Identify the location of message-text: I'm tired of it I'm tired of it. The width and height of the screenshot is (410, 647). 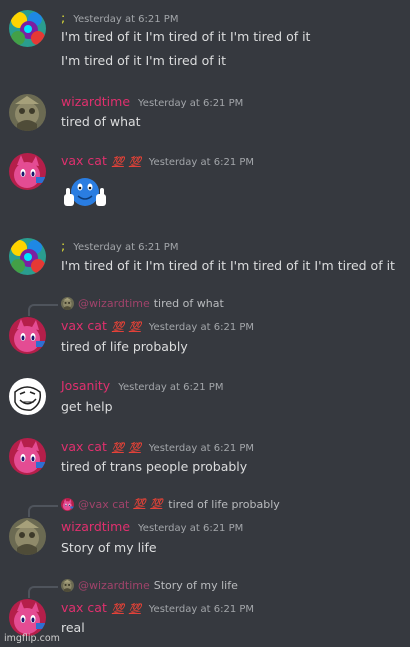
(143, 60).